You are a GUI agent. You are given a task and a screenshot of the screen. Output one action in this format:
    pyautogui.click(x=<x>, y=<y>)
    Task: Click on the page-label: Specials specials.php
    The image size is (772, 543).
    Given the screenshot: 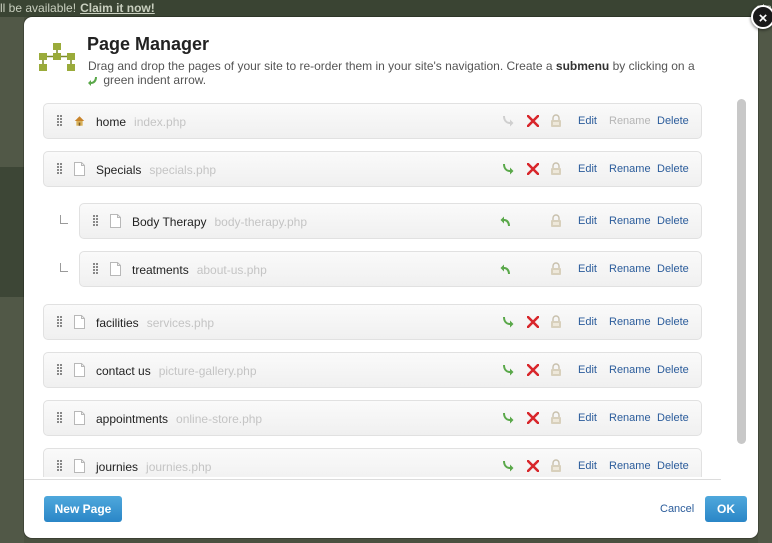 What is the action you would take?
    pyautogui.click(x=156, y=170)
    